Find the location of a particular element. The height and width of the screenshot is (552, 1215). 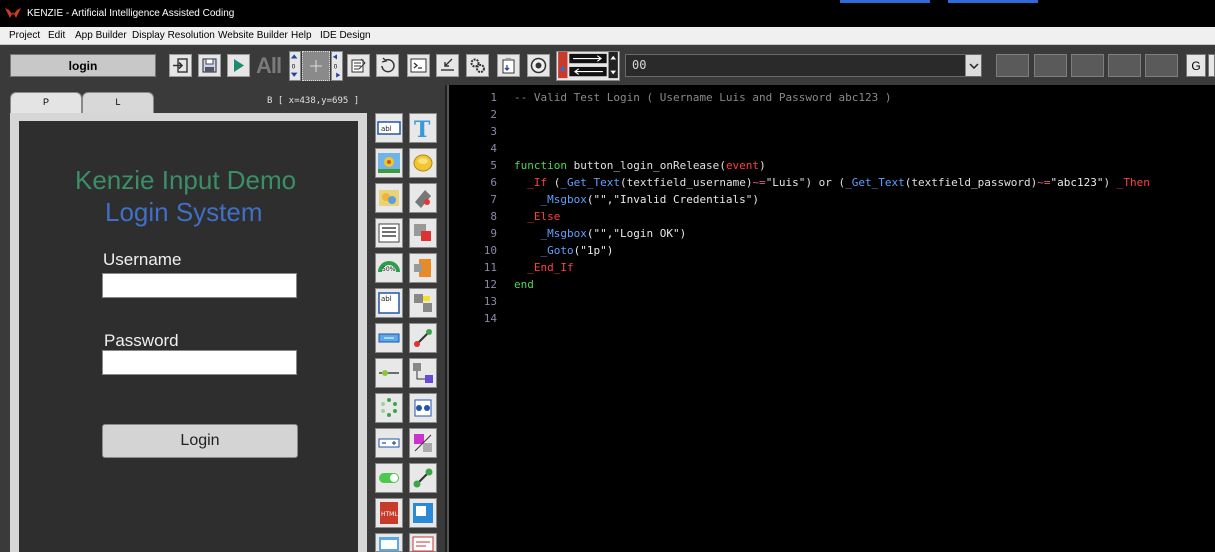

code-line-11: _End_If is located at coordinates (544, 267).